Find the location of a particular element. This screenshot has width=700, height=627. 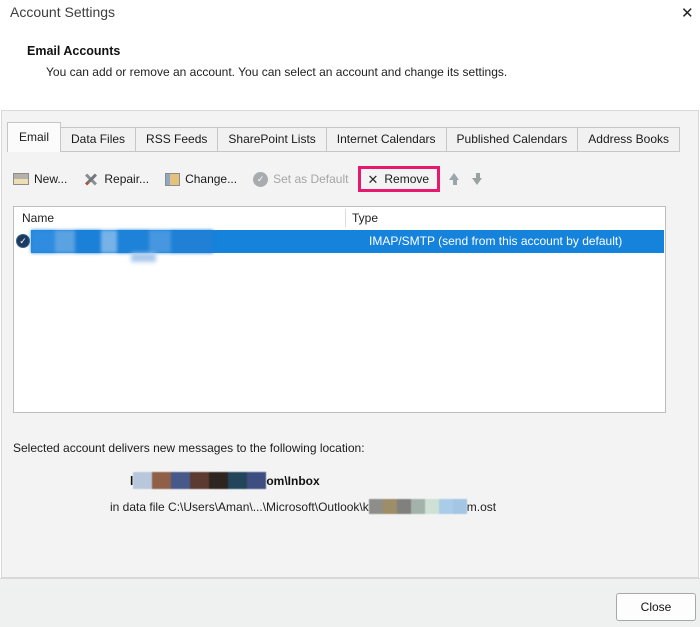

redacted-account-name is located at coordinates (122, 241).